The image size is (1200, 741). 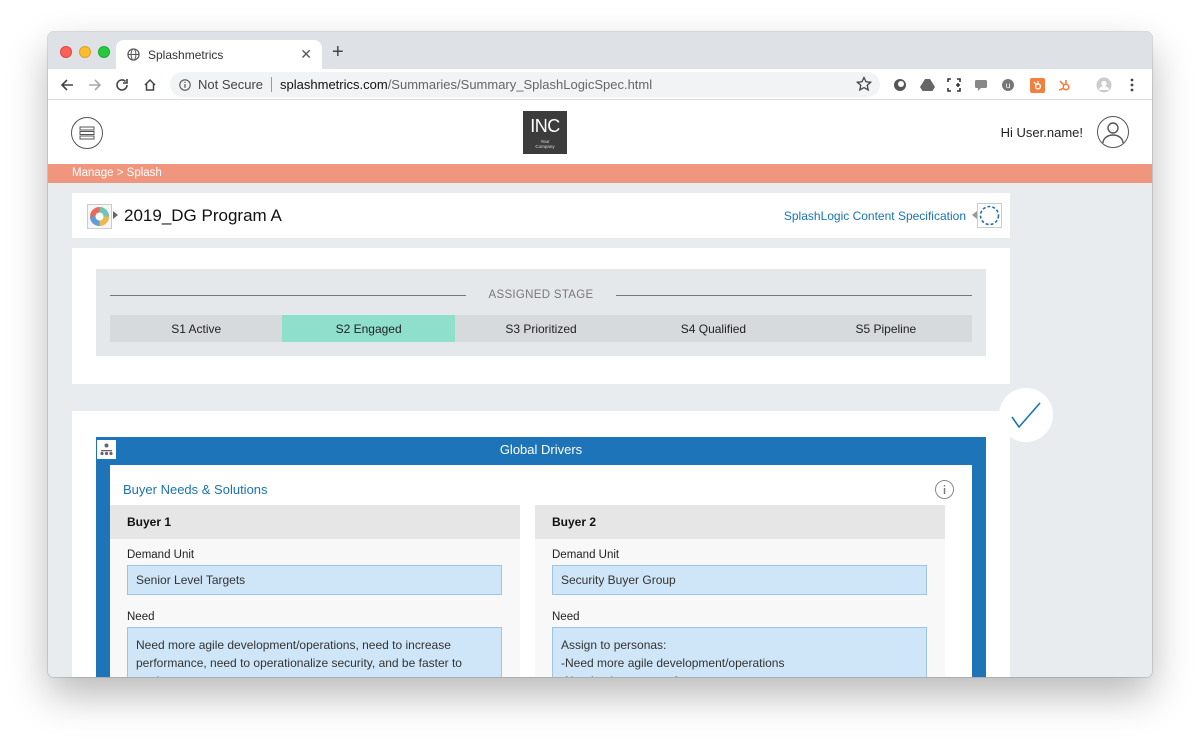 I want to click on bookmark-star-icon, so click(x=864, y=84).